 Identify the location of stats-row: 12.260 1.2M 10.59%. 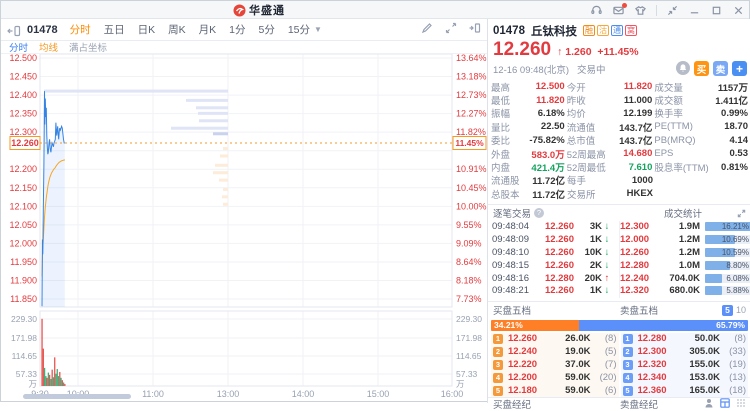
(685, 252).